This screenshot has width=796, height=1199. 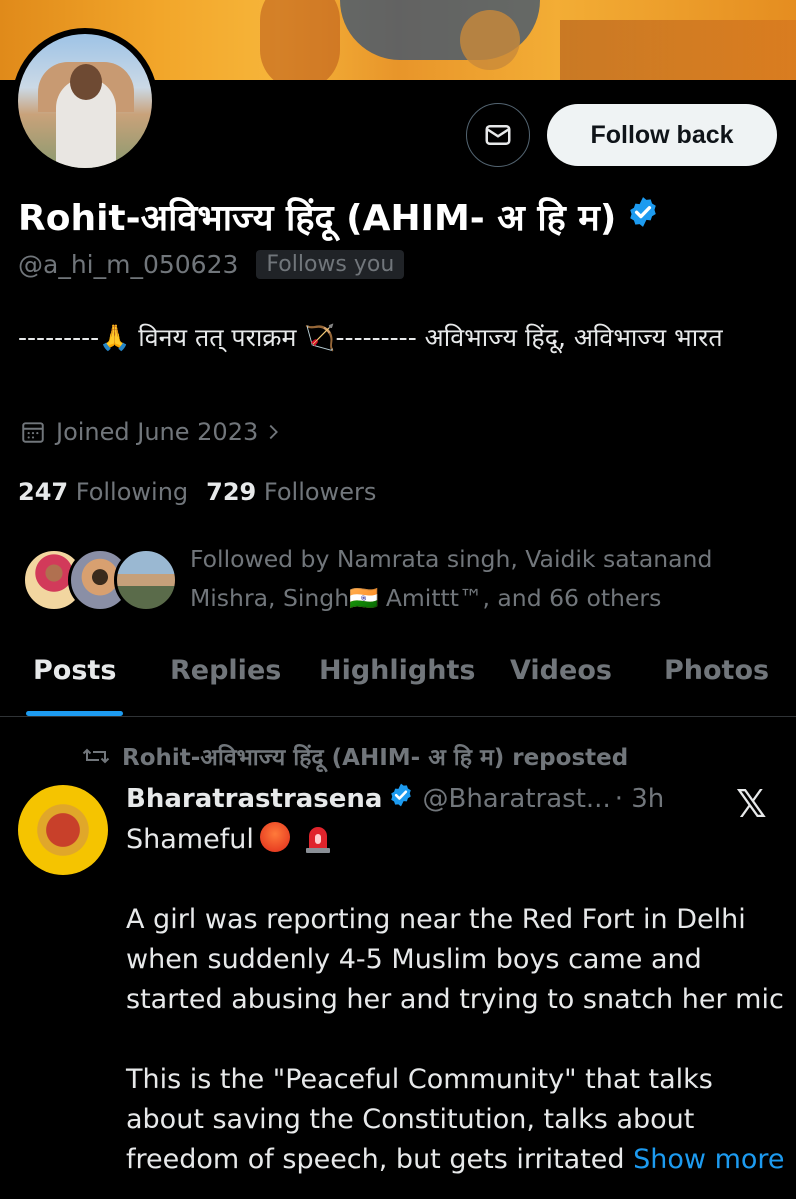 I want to click on following-count: 247, so click(x=43, y=492).